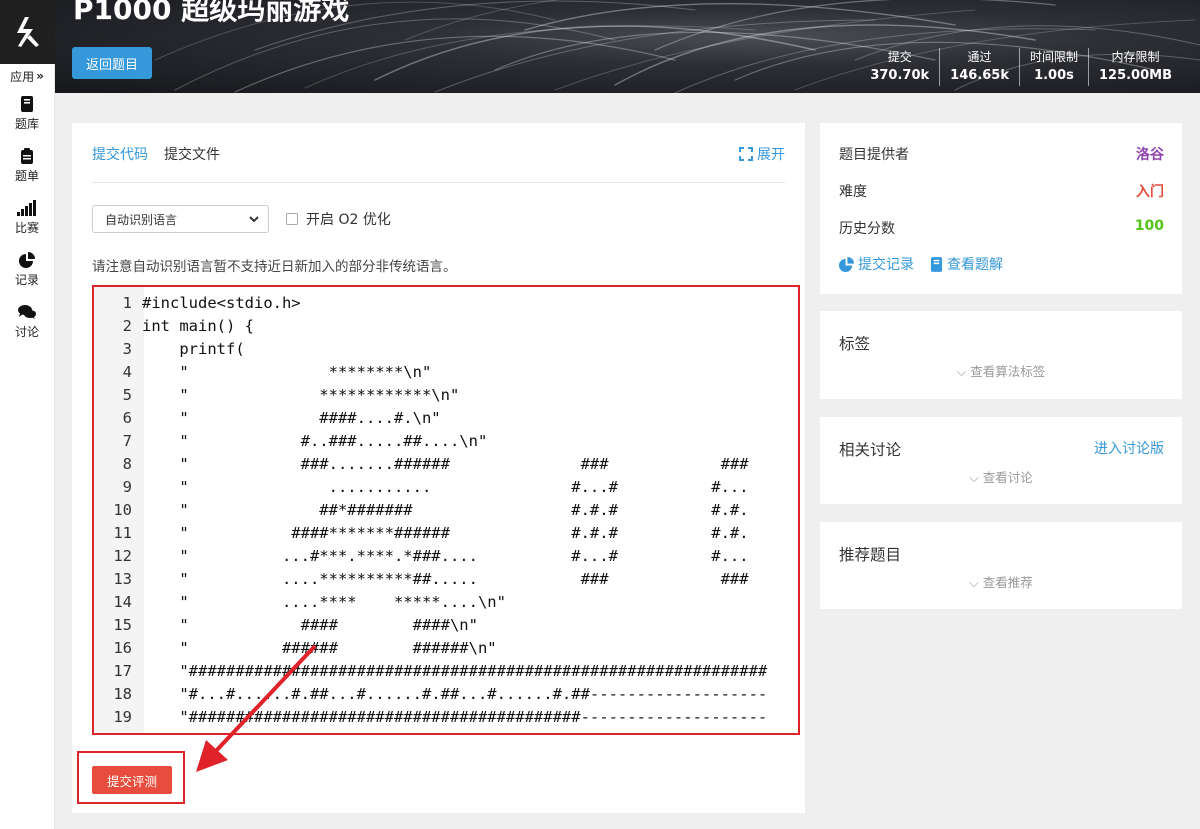  Describe the element at coordinates (27, 414) in the screenshot. I see `left-nav: 应用 » 题库 题单 比赛 记录 讨论` at that location.